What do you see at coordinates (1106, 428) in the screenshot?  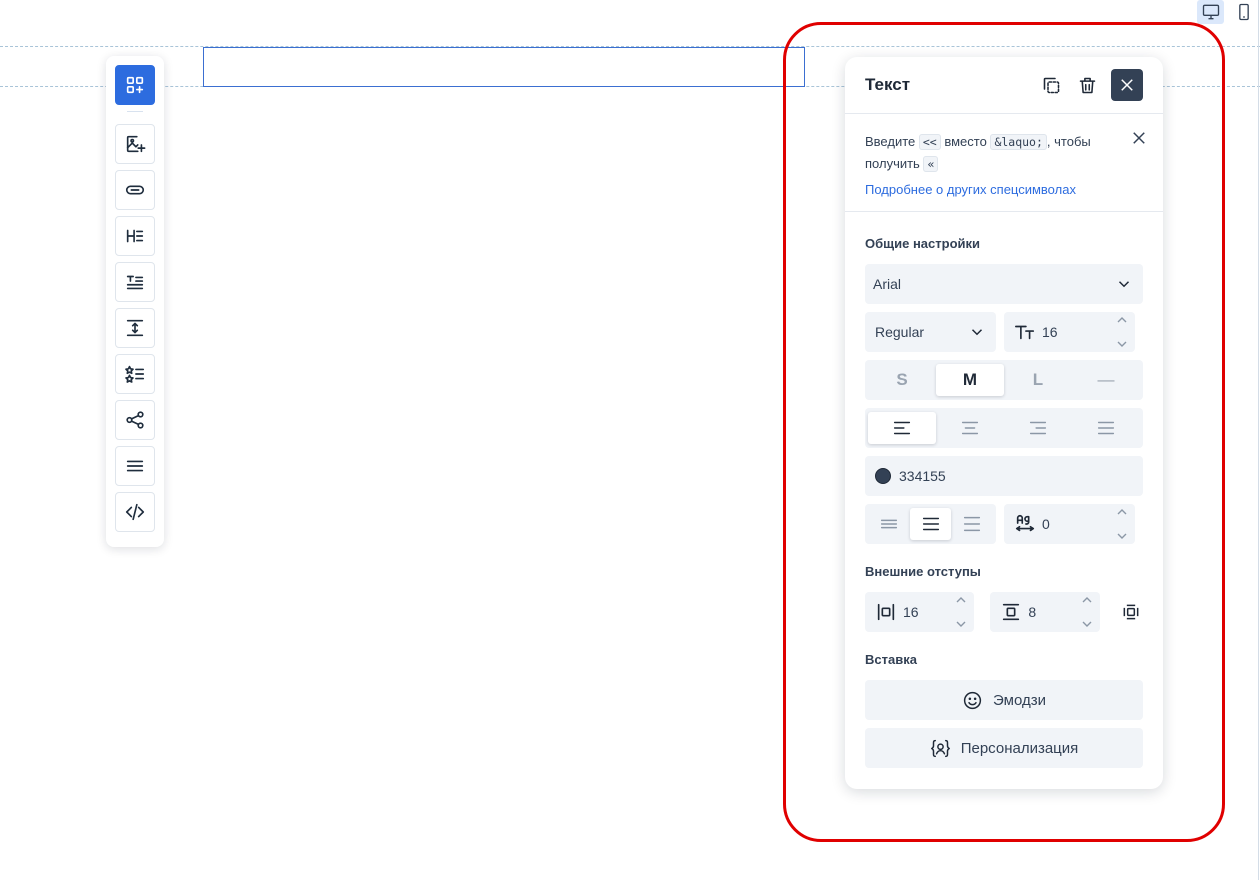 I see `align-justify-button` at bounding box center [1106, 428].